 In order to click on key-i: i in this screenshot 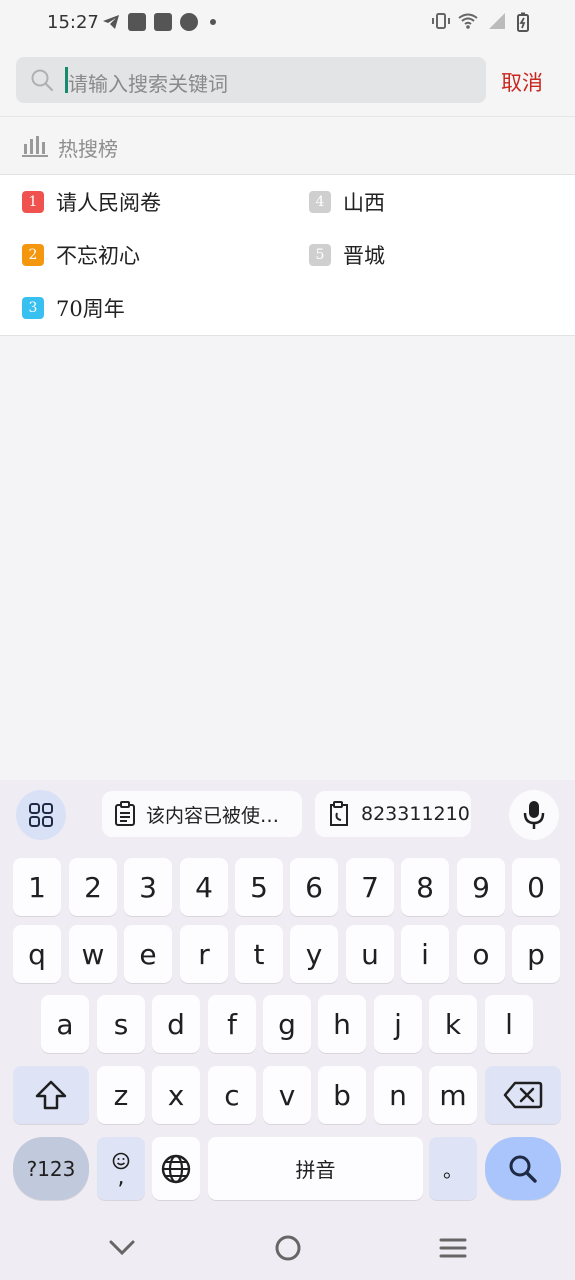, I will do `click(425, 954)`.